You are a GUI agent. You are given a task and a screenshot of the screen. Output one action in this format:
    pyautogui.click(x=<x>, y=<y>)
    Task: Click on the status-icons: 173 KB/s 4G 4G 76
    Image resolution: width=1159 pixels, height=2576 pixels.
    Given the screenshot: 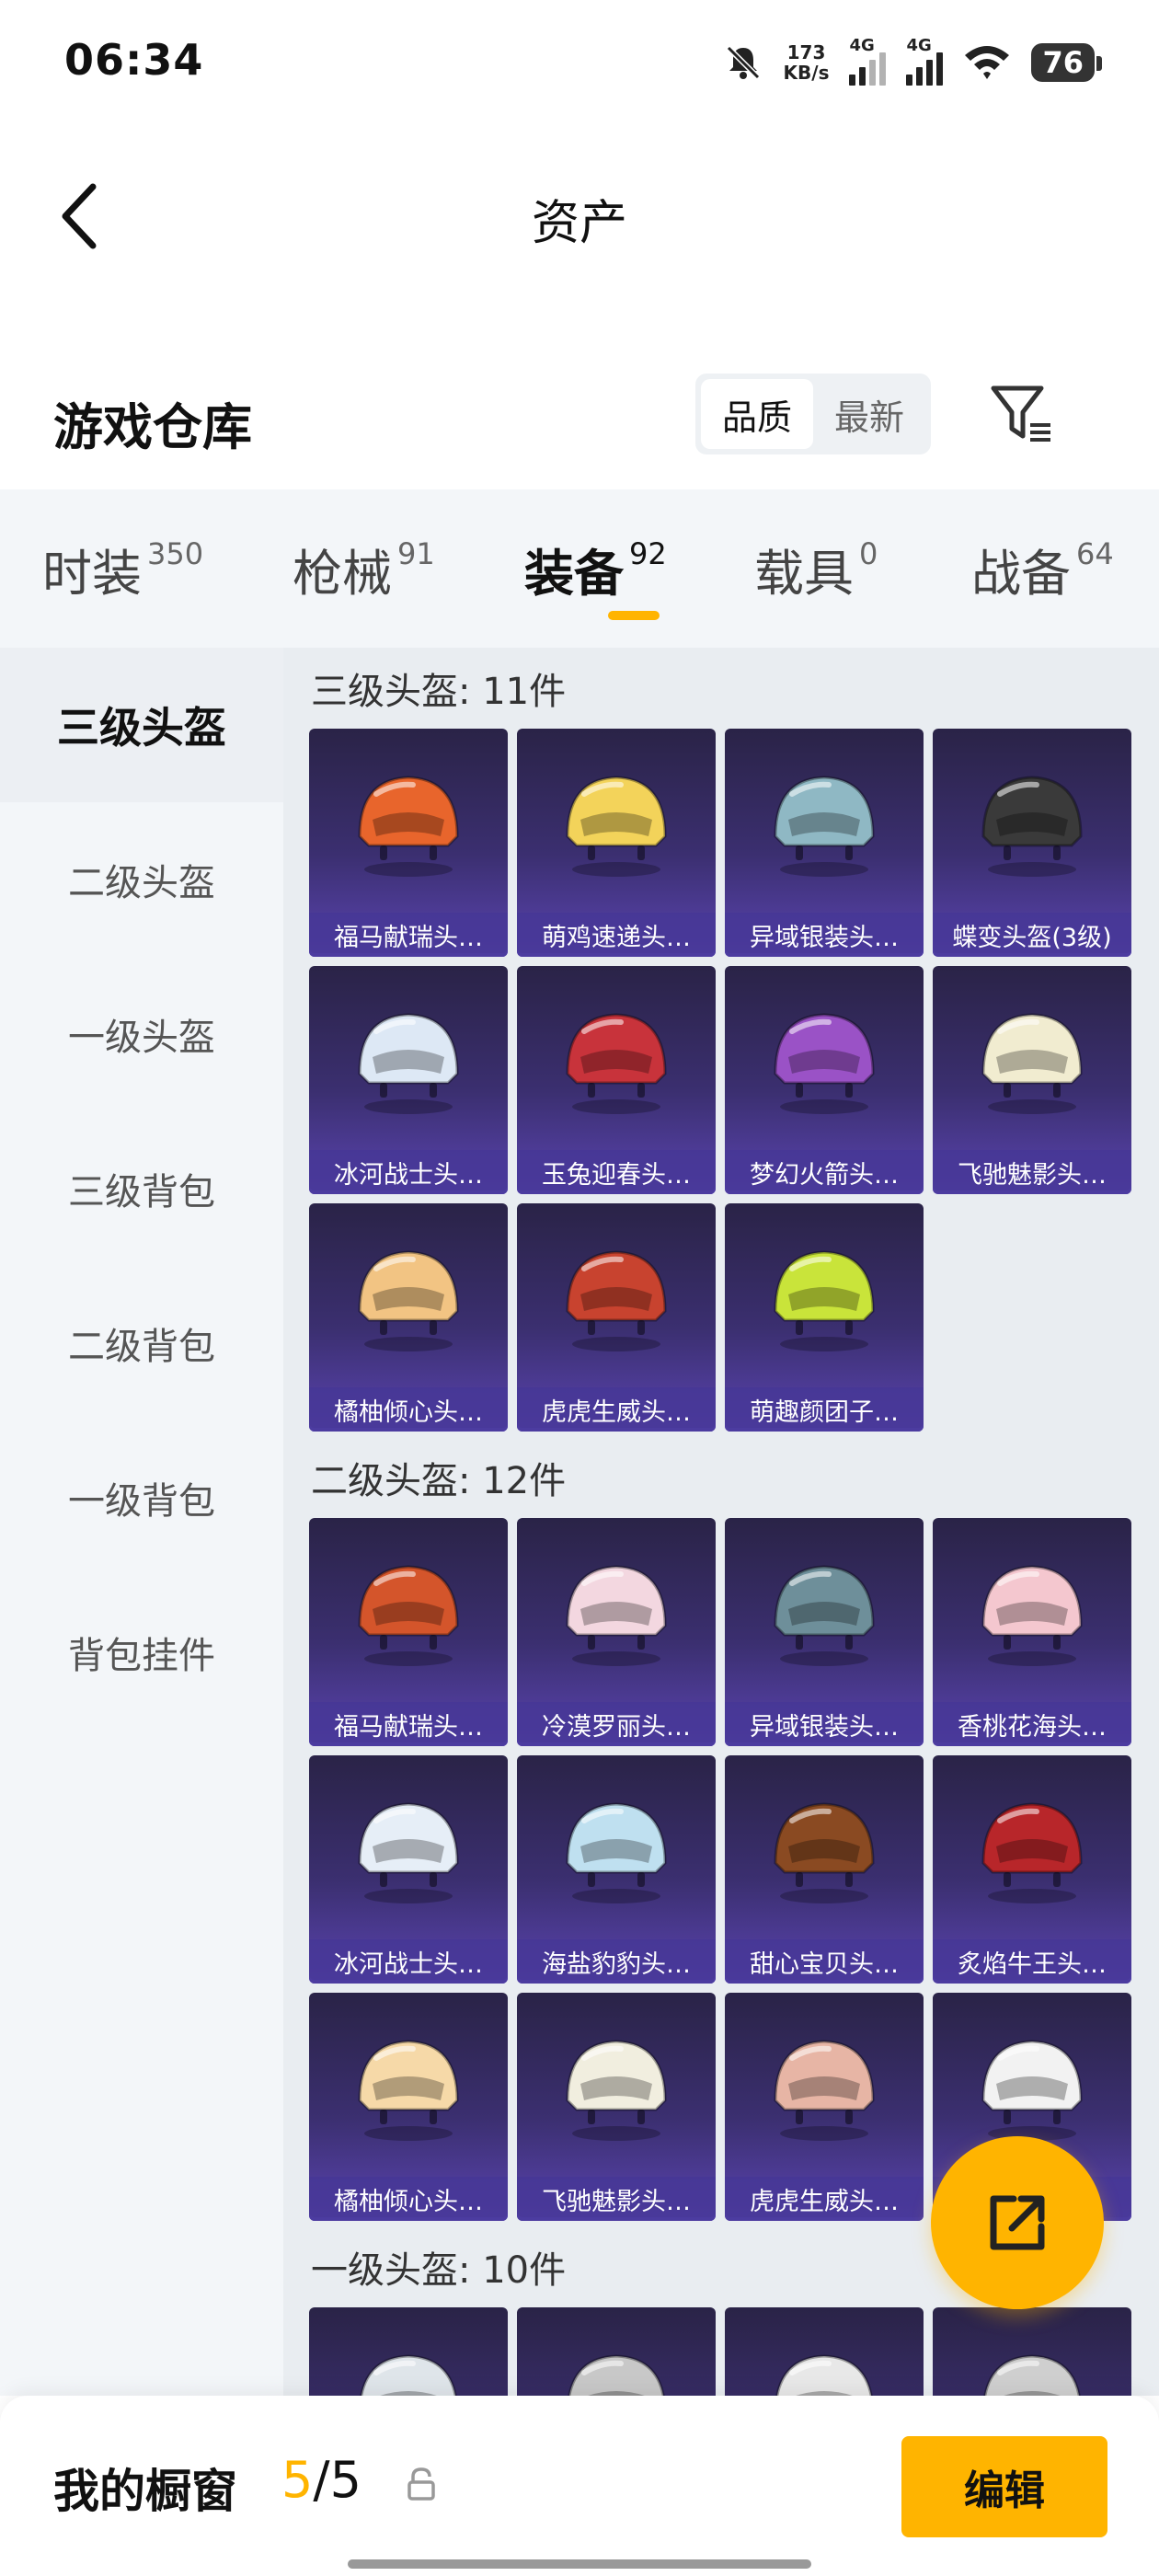 What is the action you would take?
    pyautogui.click(x=912, y=62)
    